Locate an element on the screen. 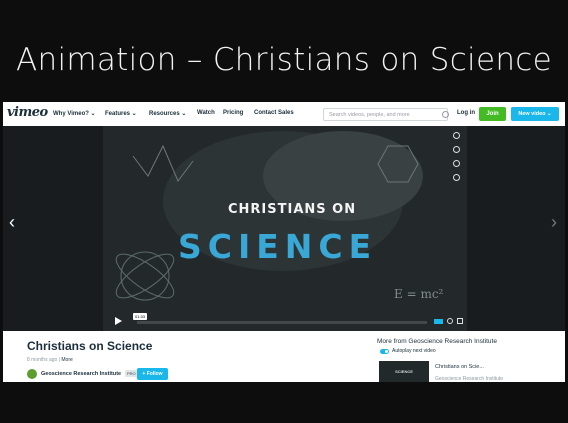  related-heading: More from Geoscience Research Institute is located at coordinates (437, 341).